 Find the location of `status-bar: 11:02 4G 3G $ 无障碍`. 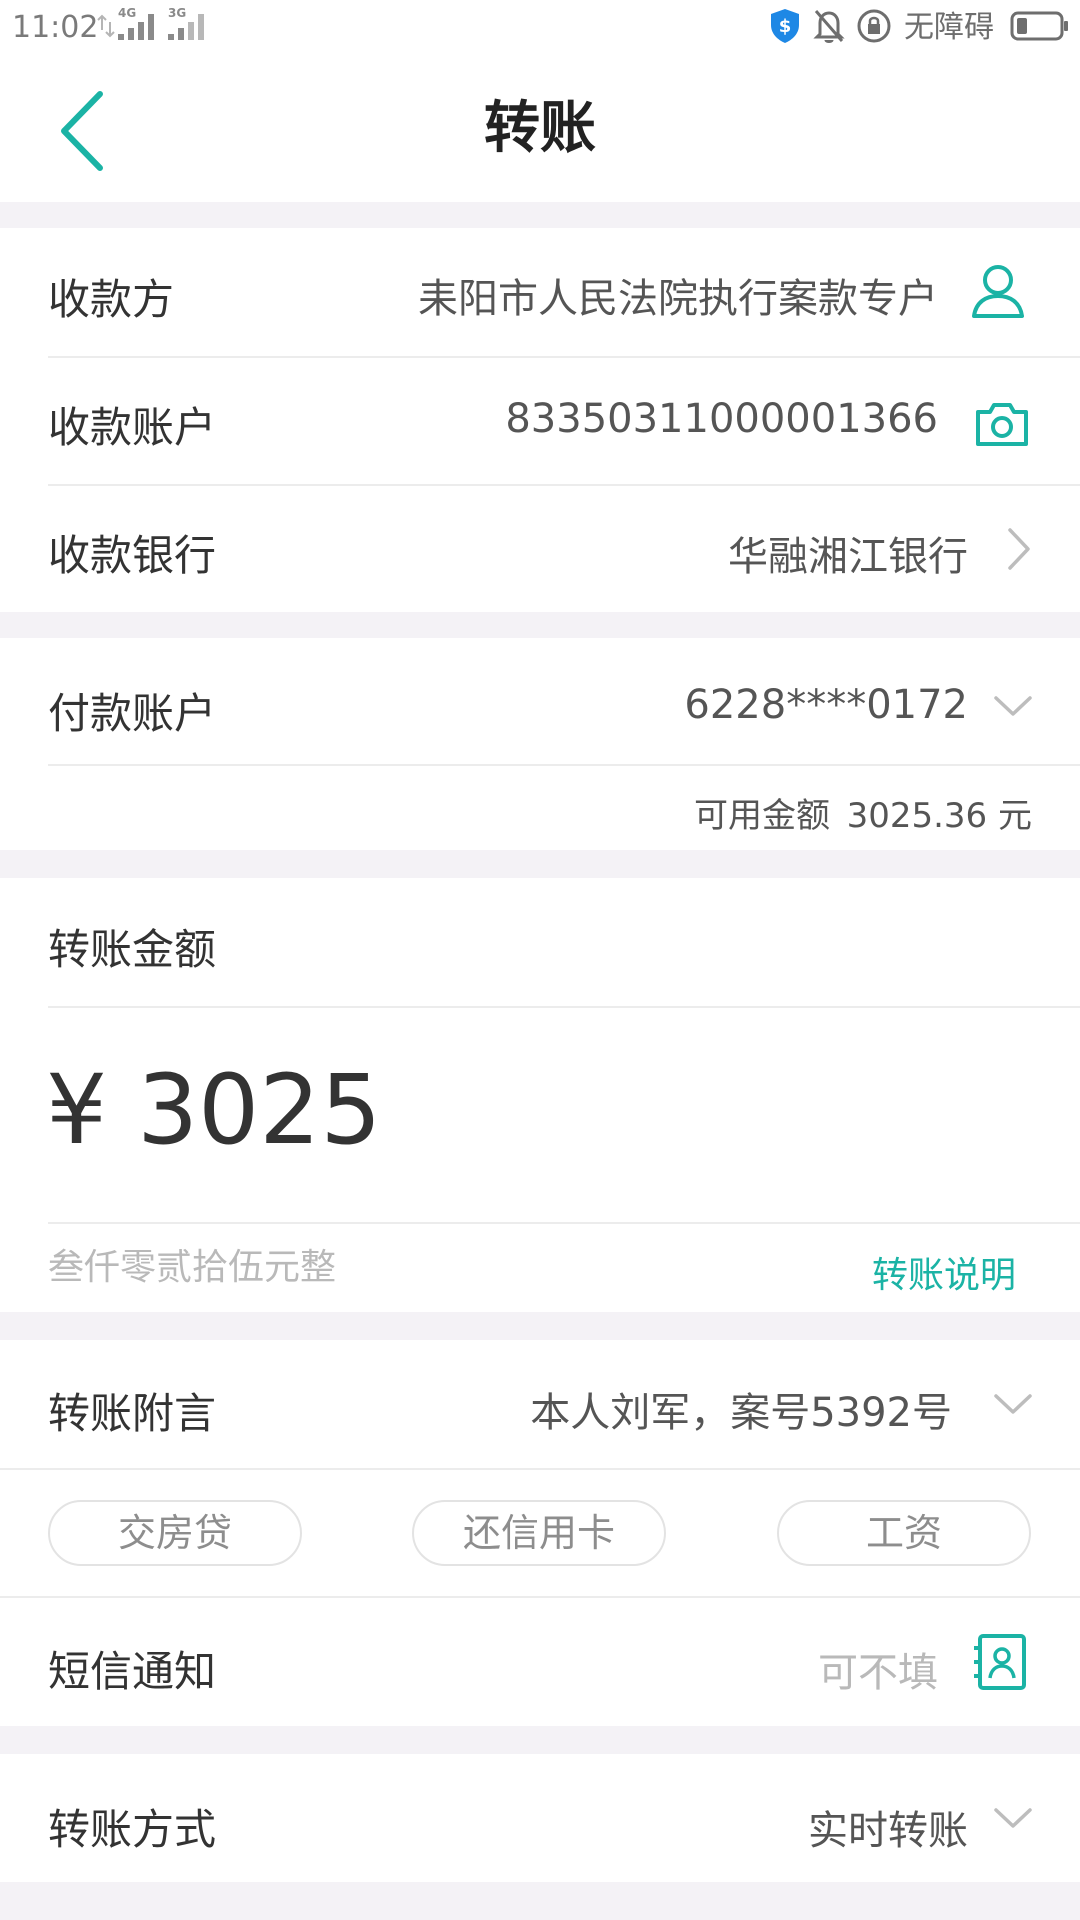

status-bar: 11:02 4G 3G $ 无障碍 is located at coordinates (540, 28).